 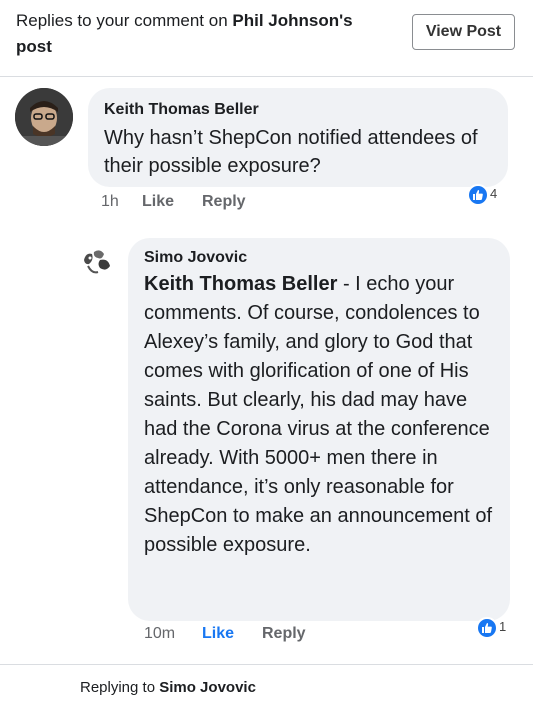 I want to click on comment-time: 1h, so click(x=110, y=202).